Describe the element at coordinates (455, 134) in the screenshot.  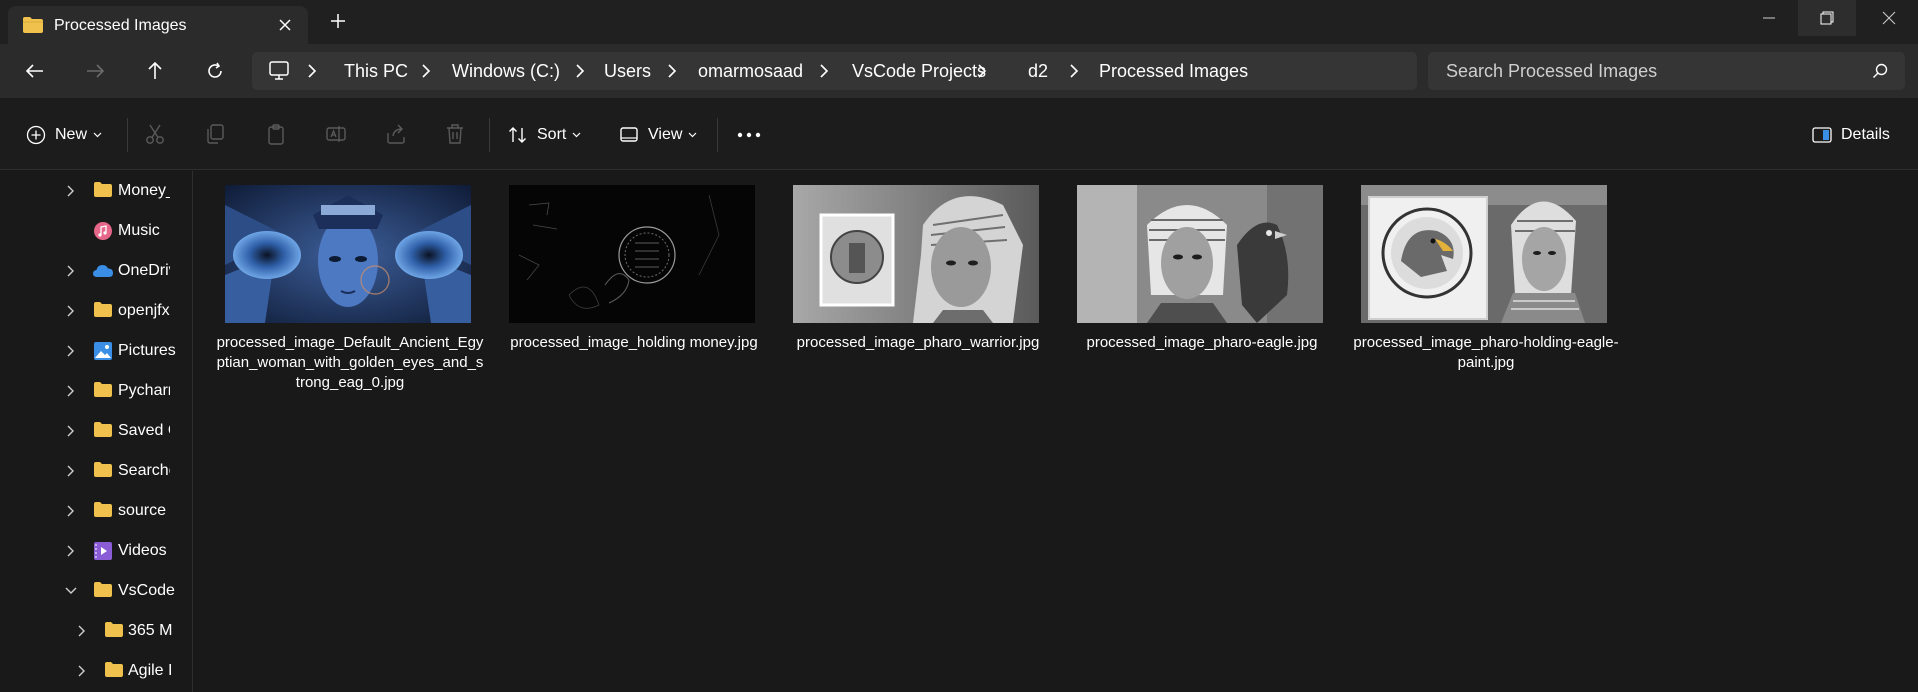
I see `delete-icon` at that location.